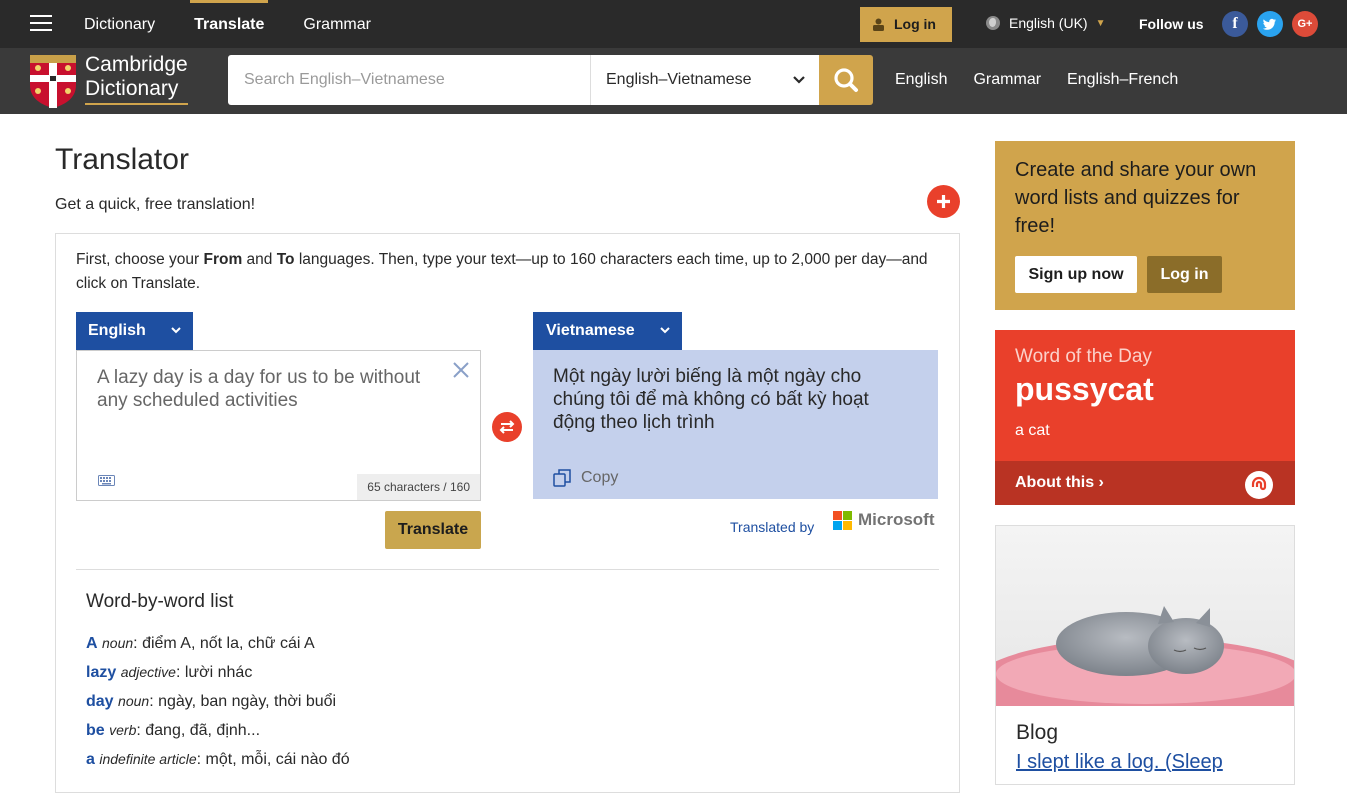  What do you see at coordinates (507, 569) in the screenshot?
I see `divider` at bounding box center [507, 569].